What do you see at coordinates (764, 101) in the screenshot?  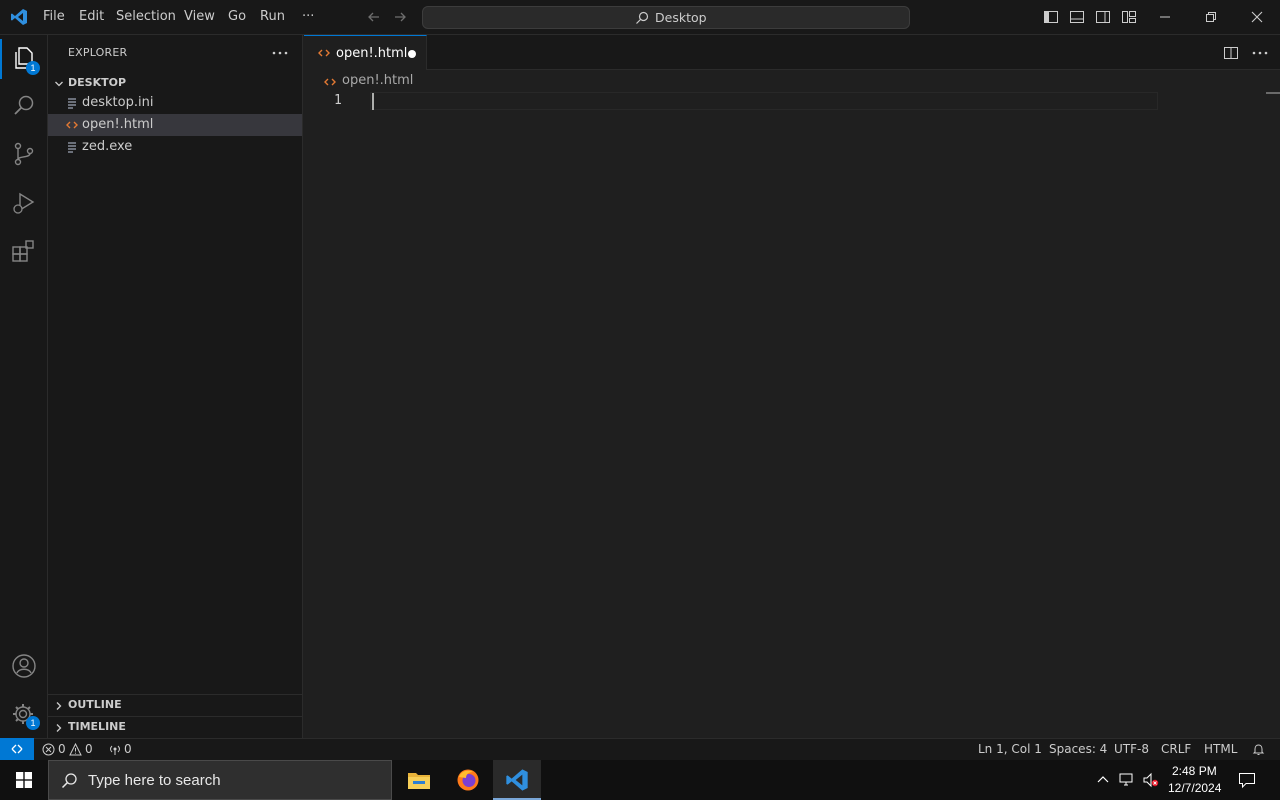 I see `current-line-highlight` at bounding box center [764, 101].